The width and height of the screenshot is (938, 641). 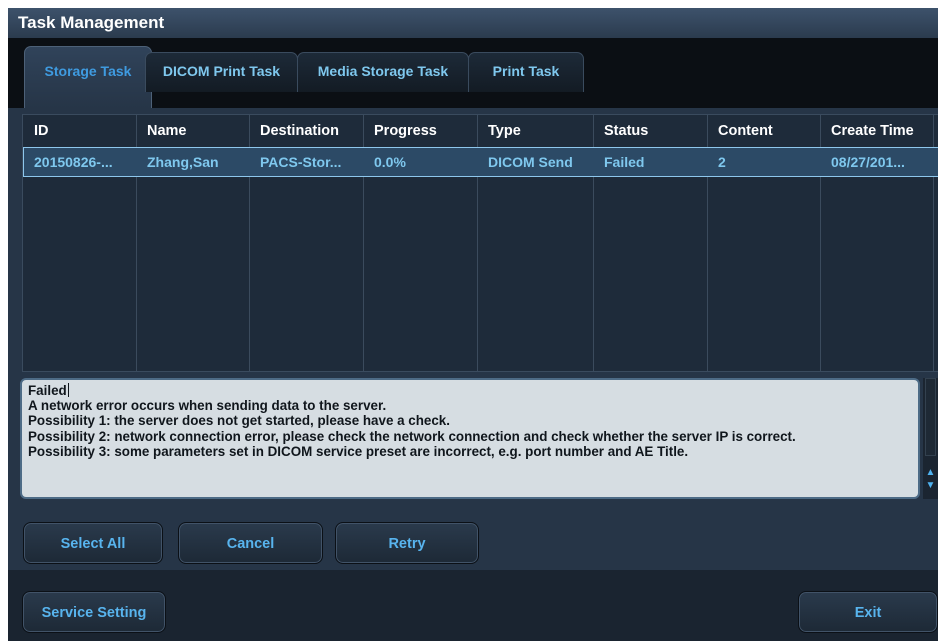 I want to click on cell-progress: 0.0%, so click(x=390, y=162).